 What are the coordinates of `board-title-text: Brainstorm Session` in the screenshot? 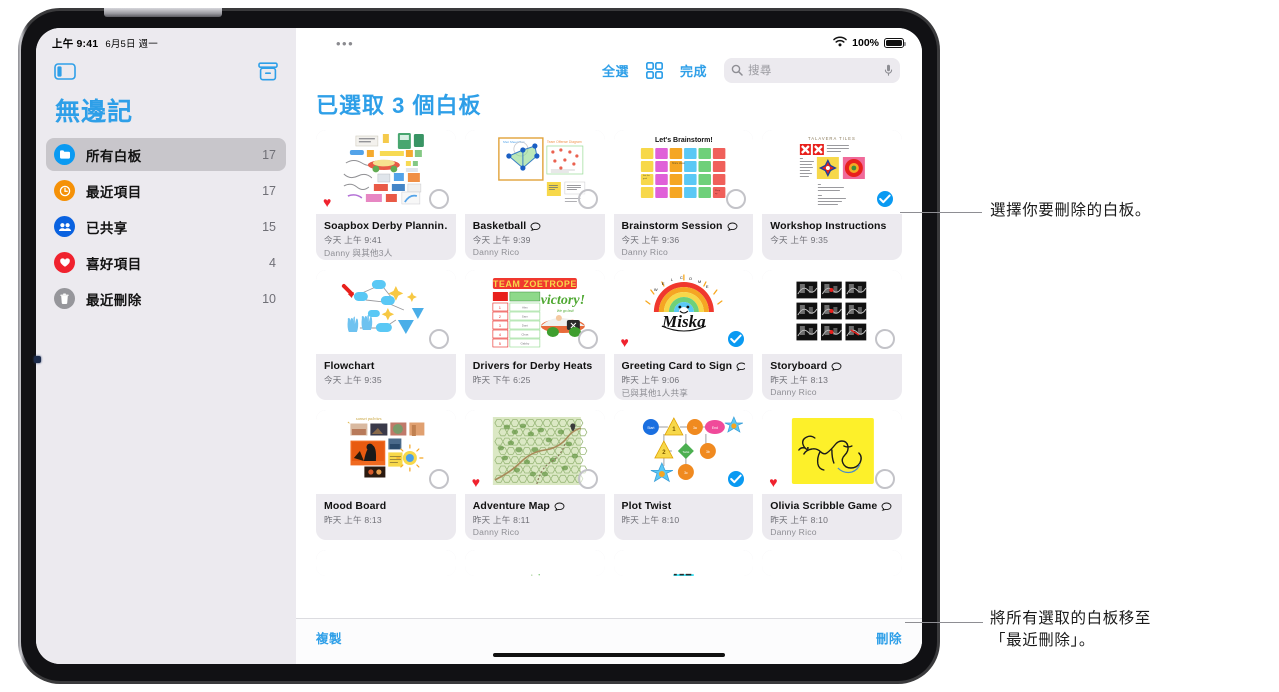 It's located at (672, 226).